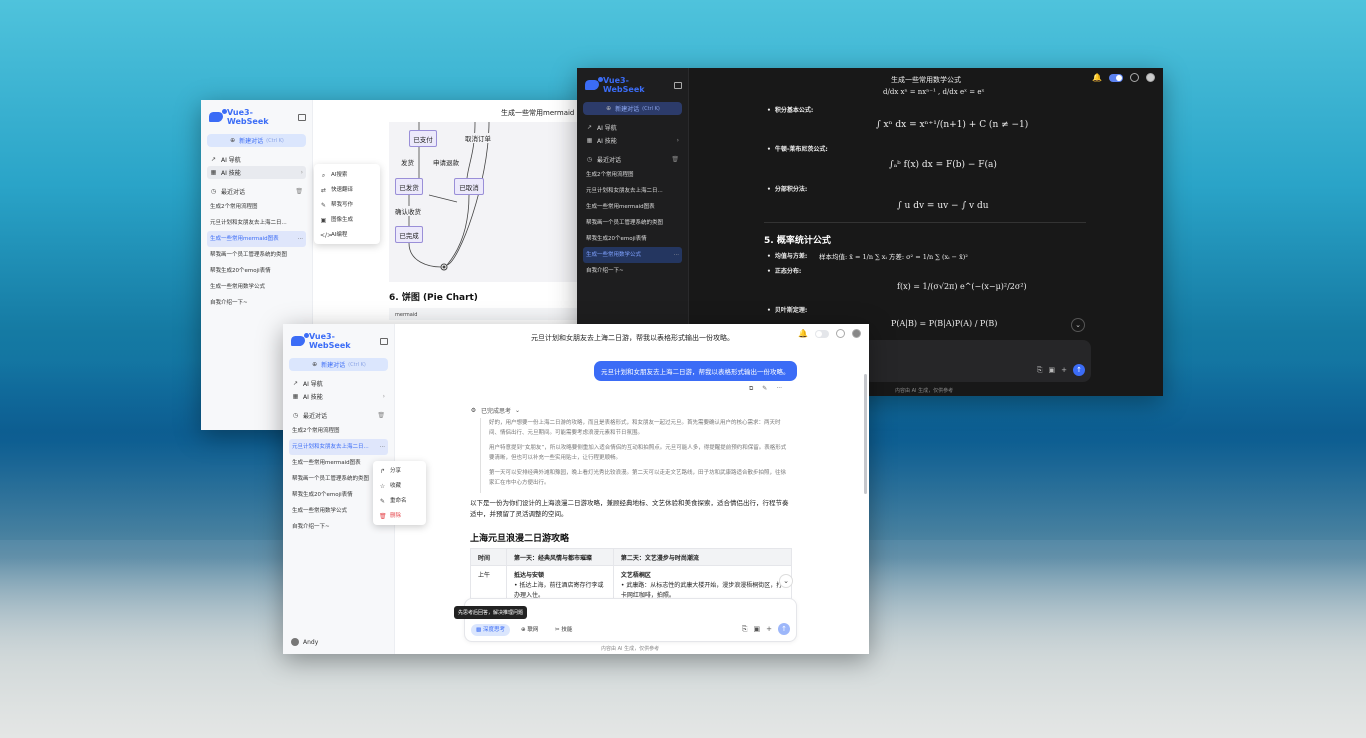 The width and height of the screenshot is (1366, 738). I want to click on web-search-toggle: ⊕ 联网, so click(529, 630).